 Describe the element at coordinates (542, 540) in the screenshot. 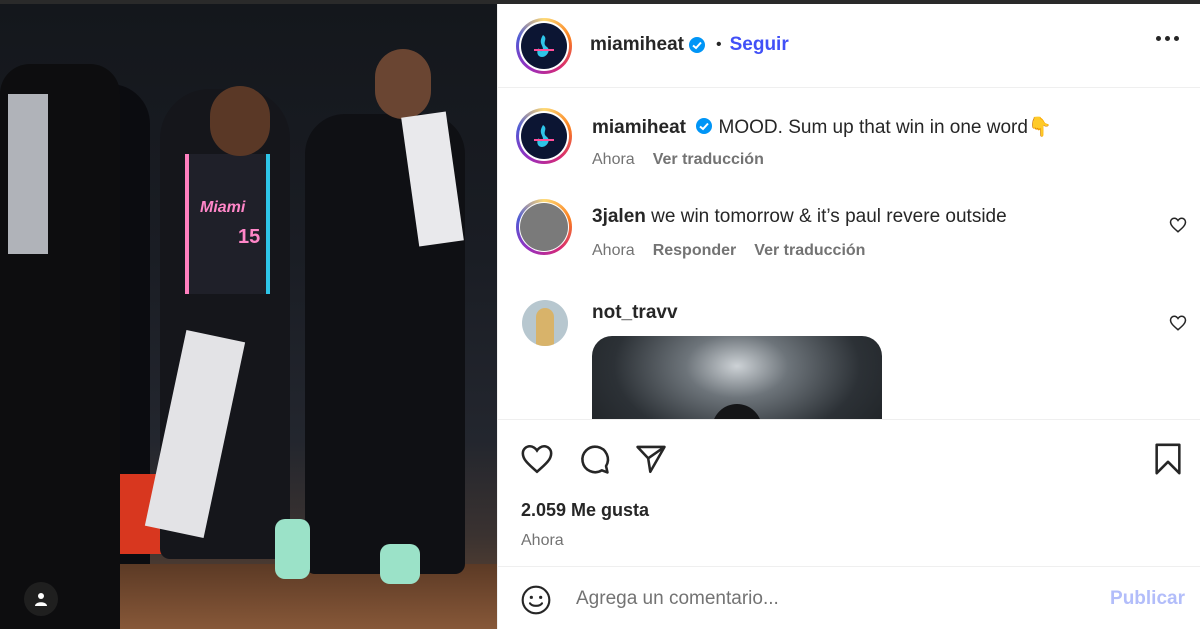

I see `post-time: Ahora` at that location.